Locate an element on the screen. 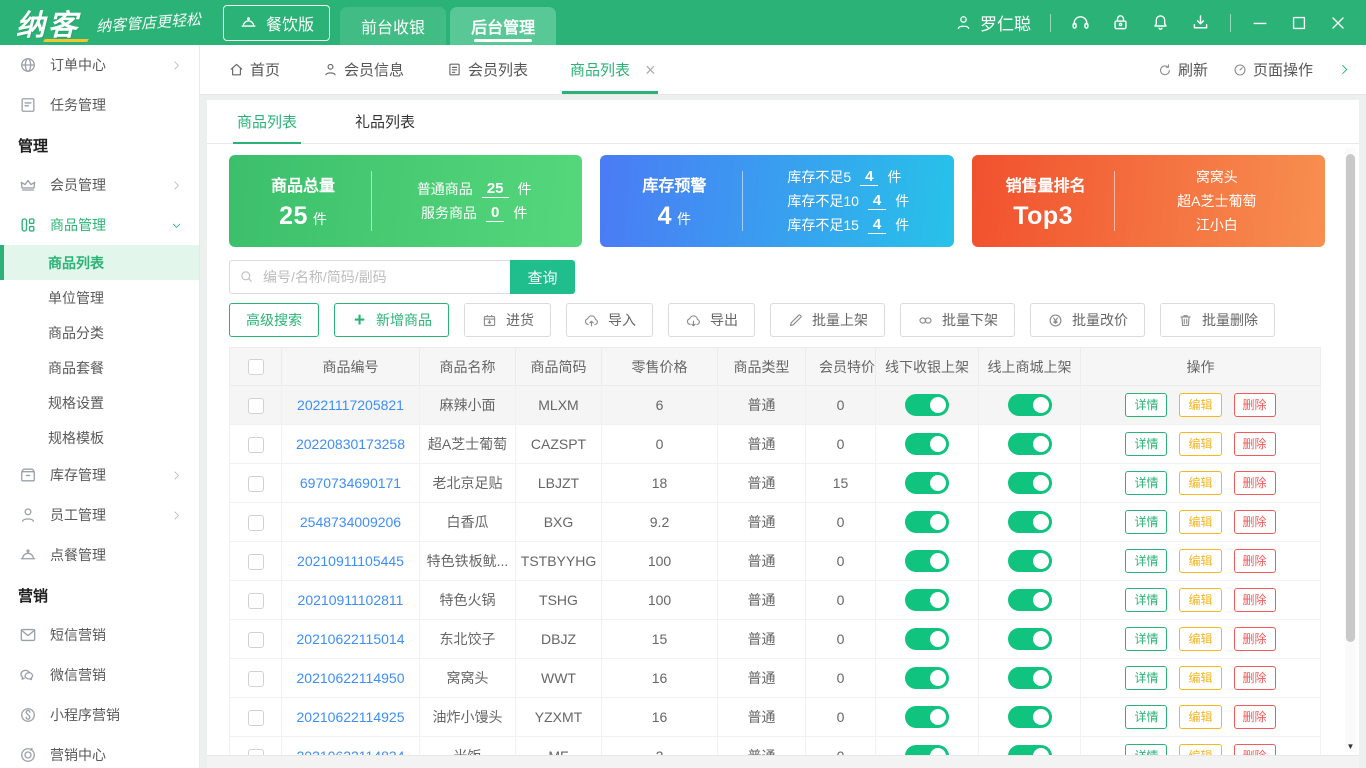 The height and width of the screenshot is (768, 1366). page-operations-button: 页面操作 is located at coordinates (1272, 69).